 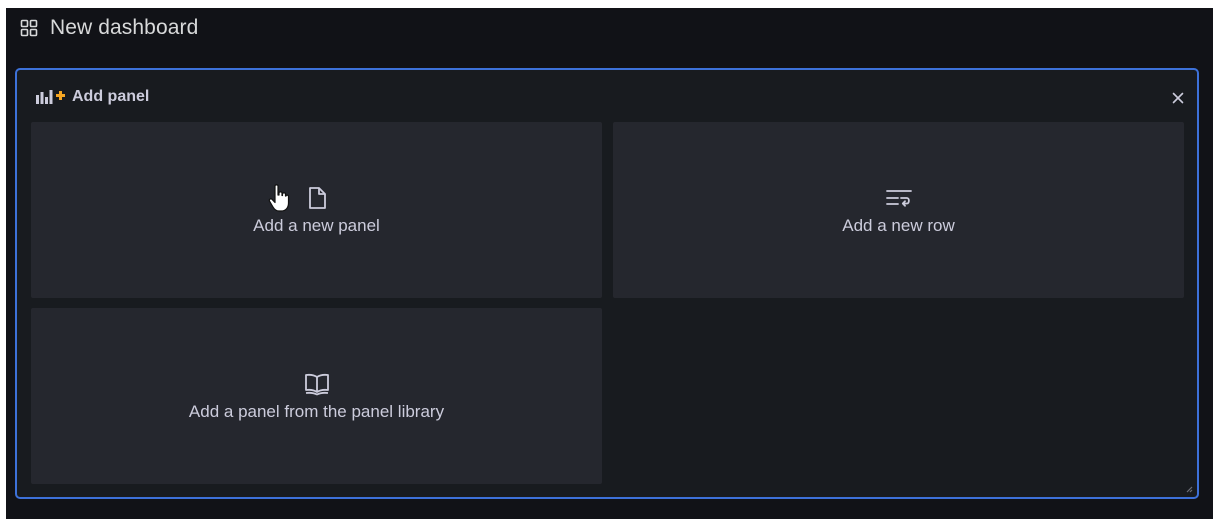 What do you see at coordinates (29, 28) in the screenshot?
I see `dashboard-grid-icon` at bounding box center [29, 28].